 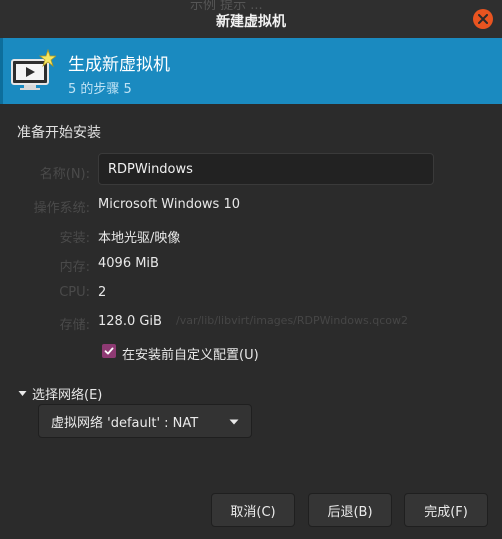 What do you see at coordinates (234, 422) in the screenshot?
I see `dropdown-arrow-icon` at bounding box center [234, 422].